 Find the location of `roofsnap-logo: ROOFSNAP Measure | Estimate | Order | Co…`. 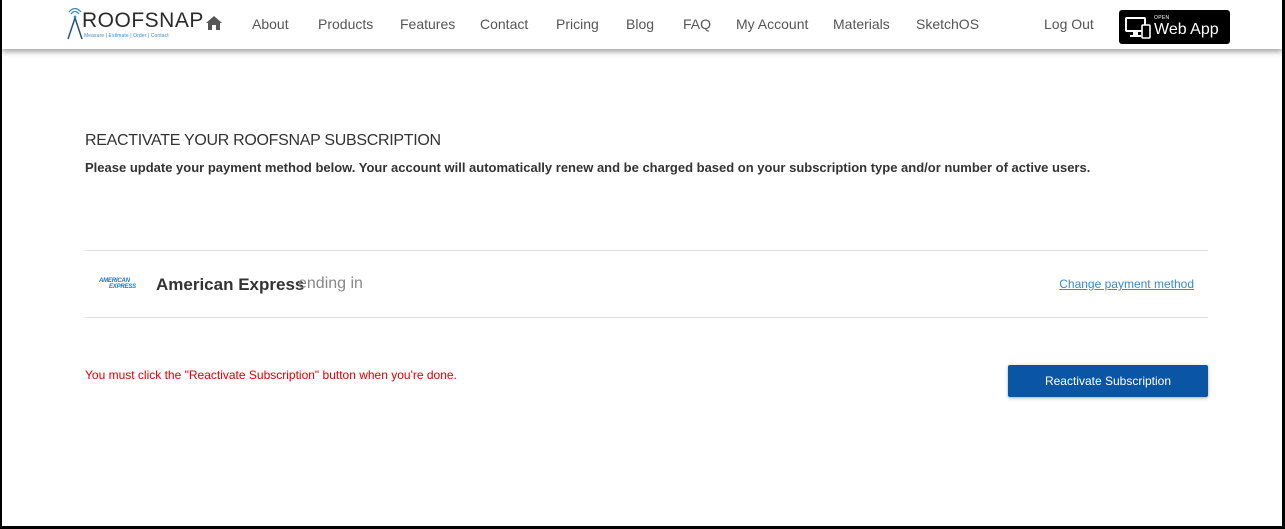

roofsnap-logo: ROOFSNAP Measure | Estimate | Order | Co… is located at coordinates (133, 24).